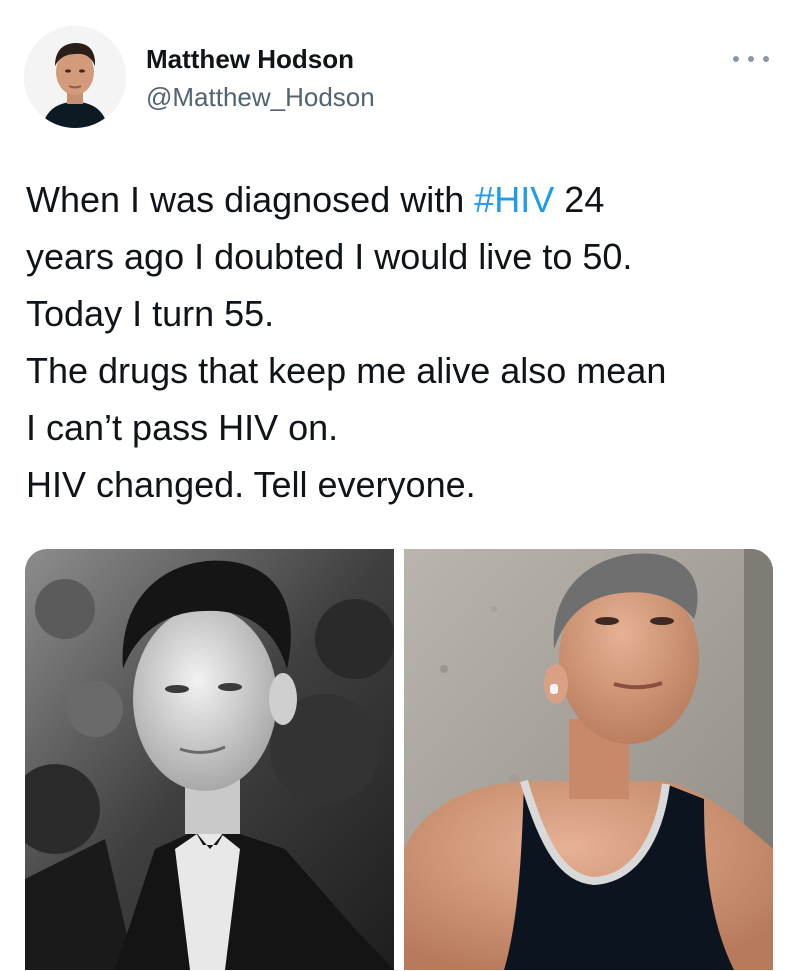 Image resolution: width=797 pixels, height=971 pixels. What do you see at coordinates (150, 313) in the screenshot?
I see `tweet-line: Today I turn 55.` at bounding box center [150, 313].